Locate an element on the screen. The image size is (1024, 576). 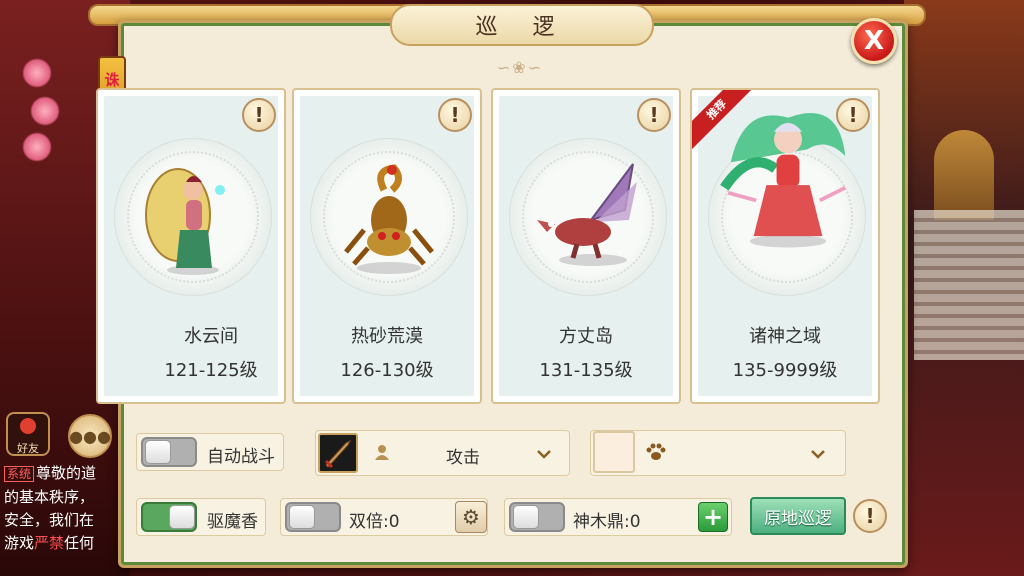
chat-line: 安全，我们在 is located at coordinates (49, 520).